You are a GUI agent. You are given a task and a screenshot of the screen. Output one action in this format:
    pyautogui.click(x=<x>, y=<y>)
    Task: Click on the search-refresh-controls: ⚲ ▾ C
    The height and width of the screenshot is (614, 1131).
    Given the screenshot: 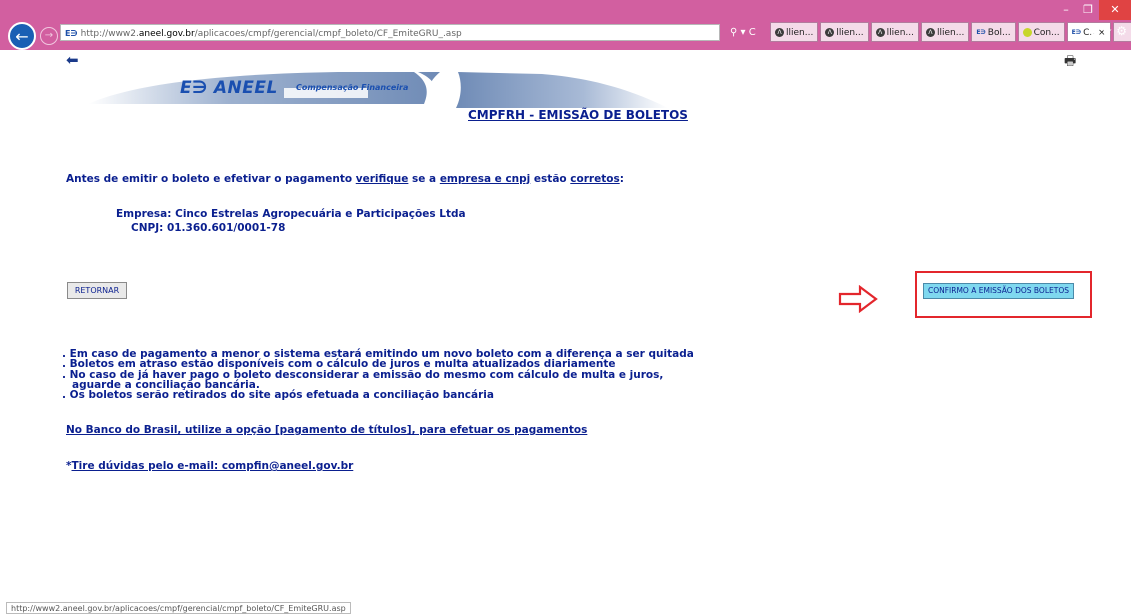 What is the action you would take?
    pyautogui.click(x=743, y=32)
    